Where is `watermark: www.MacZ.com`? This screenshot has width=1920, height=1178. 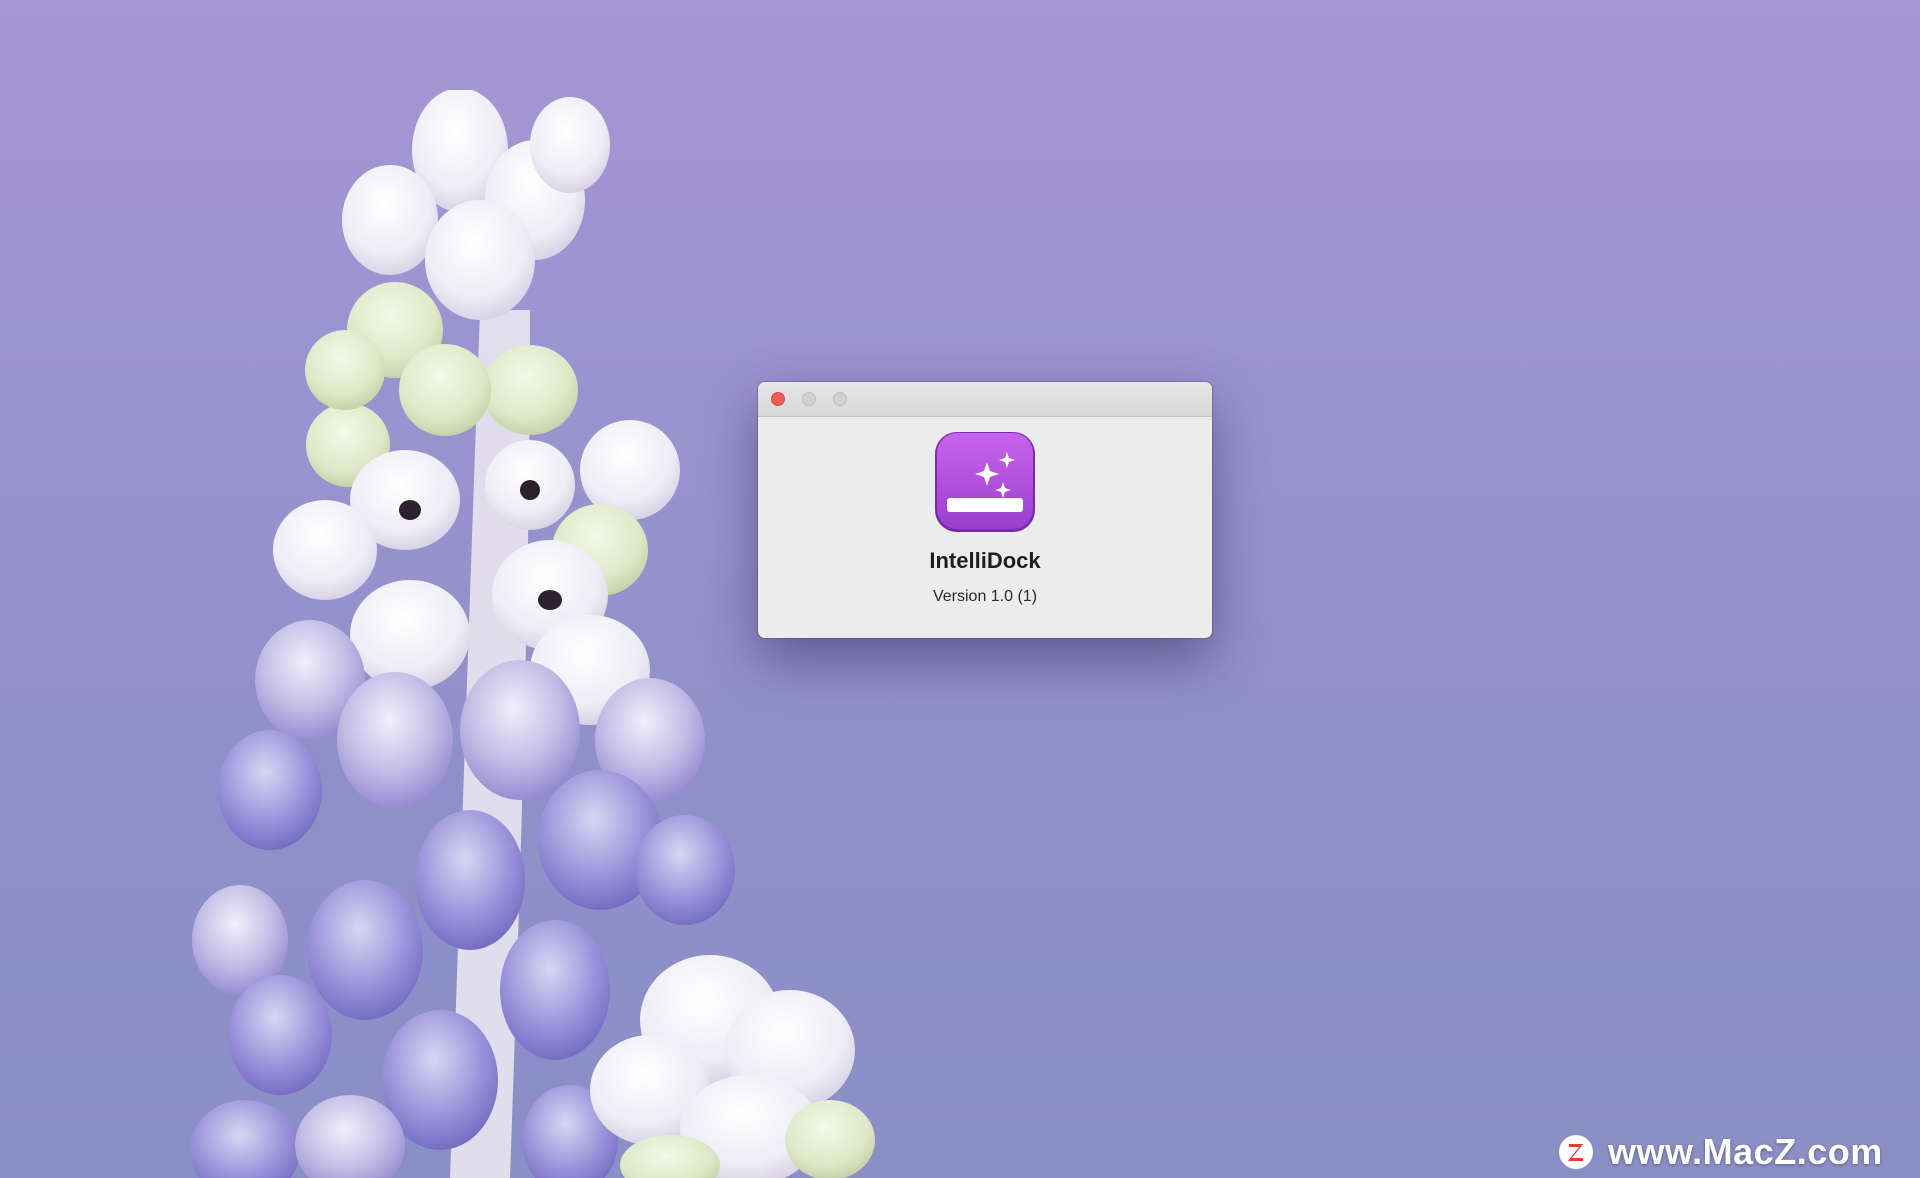
watermark: www.MacZ.com is located at coordinates (1720, 1152).